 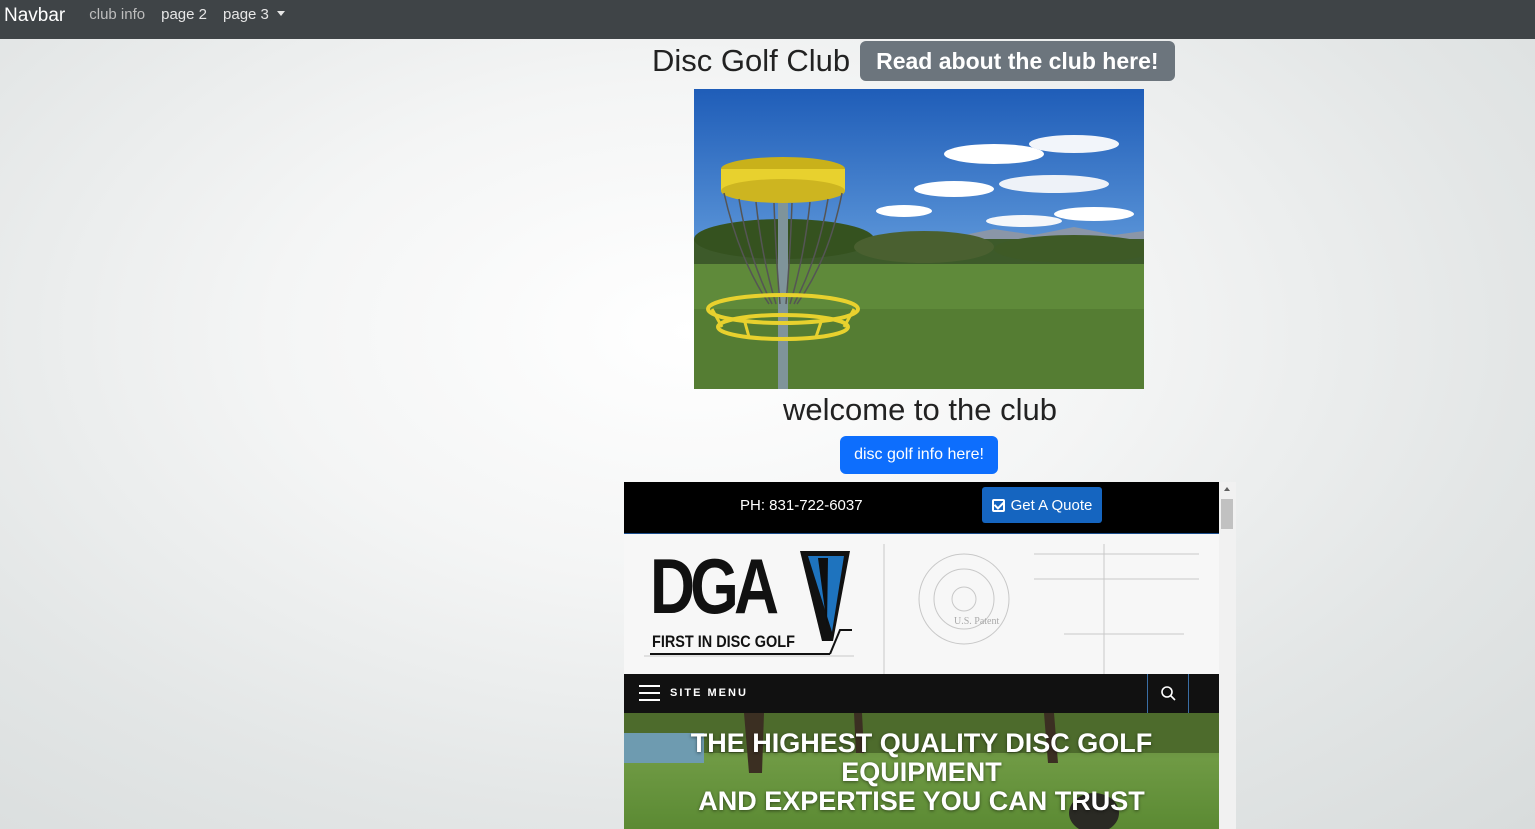 I want to click on get-a-quote-button: Get A Quote, so click(x=1042, y=505).